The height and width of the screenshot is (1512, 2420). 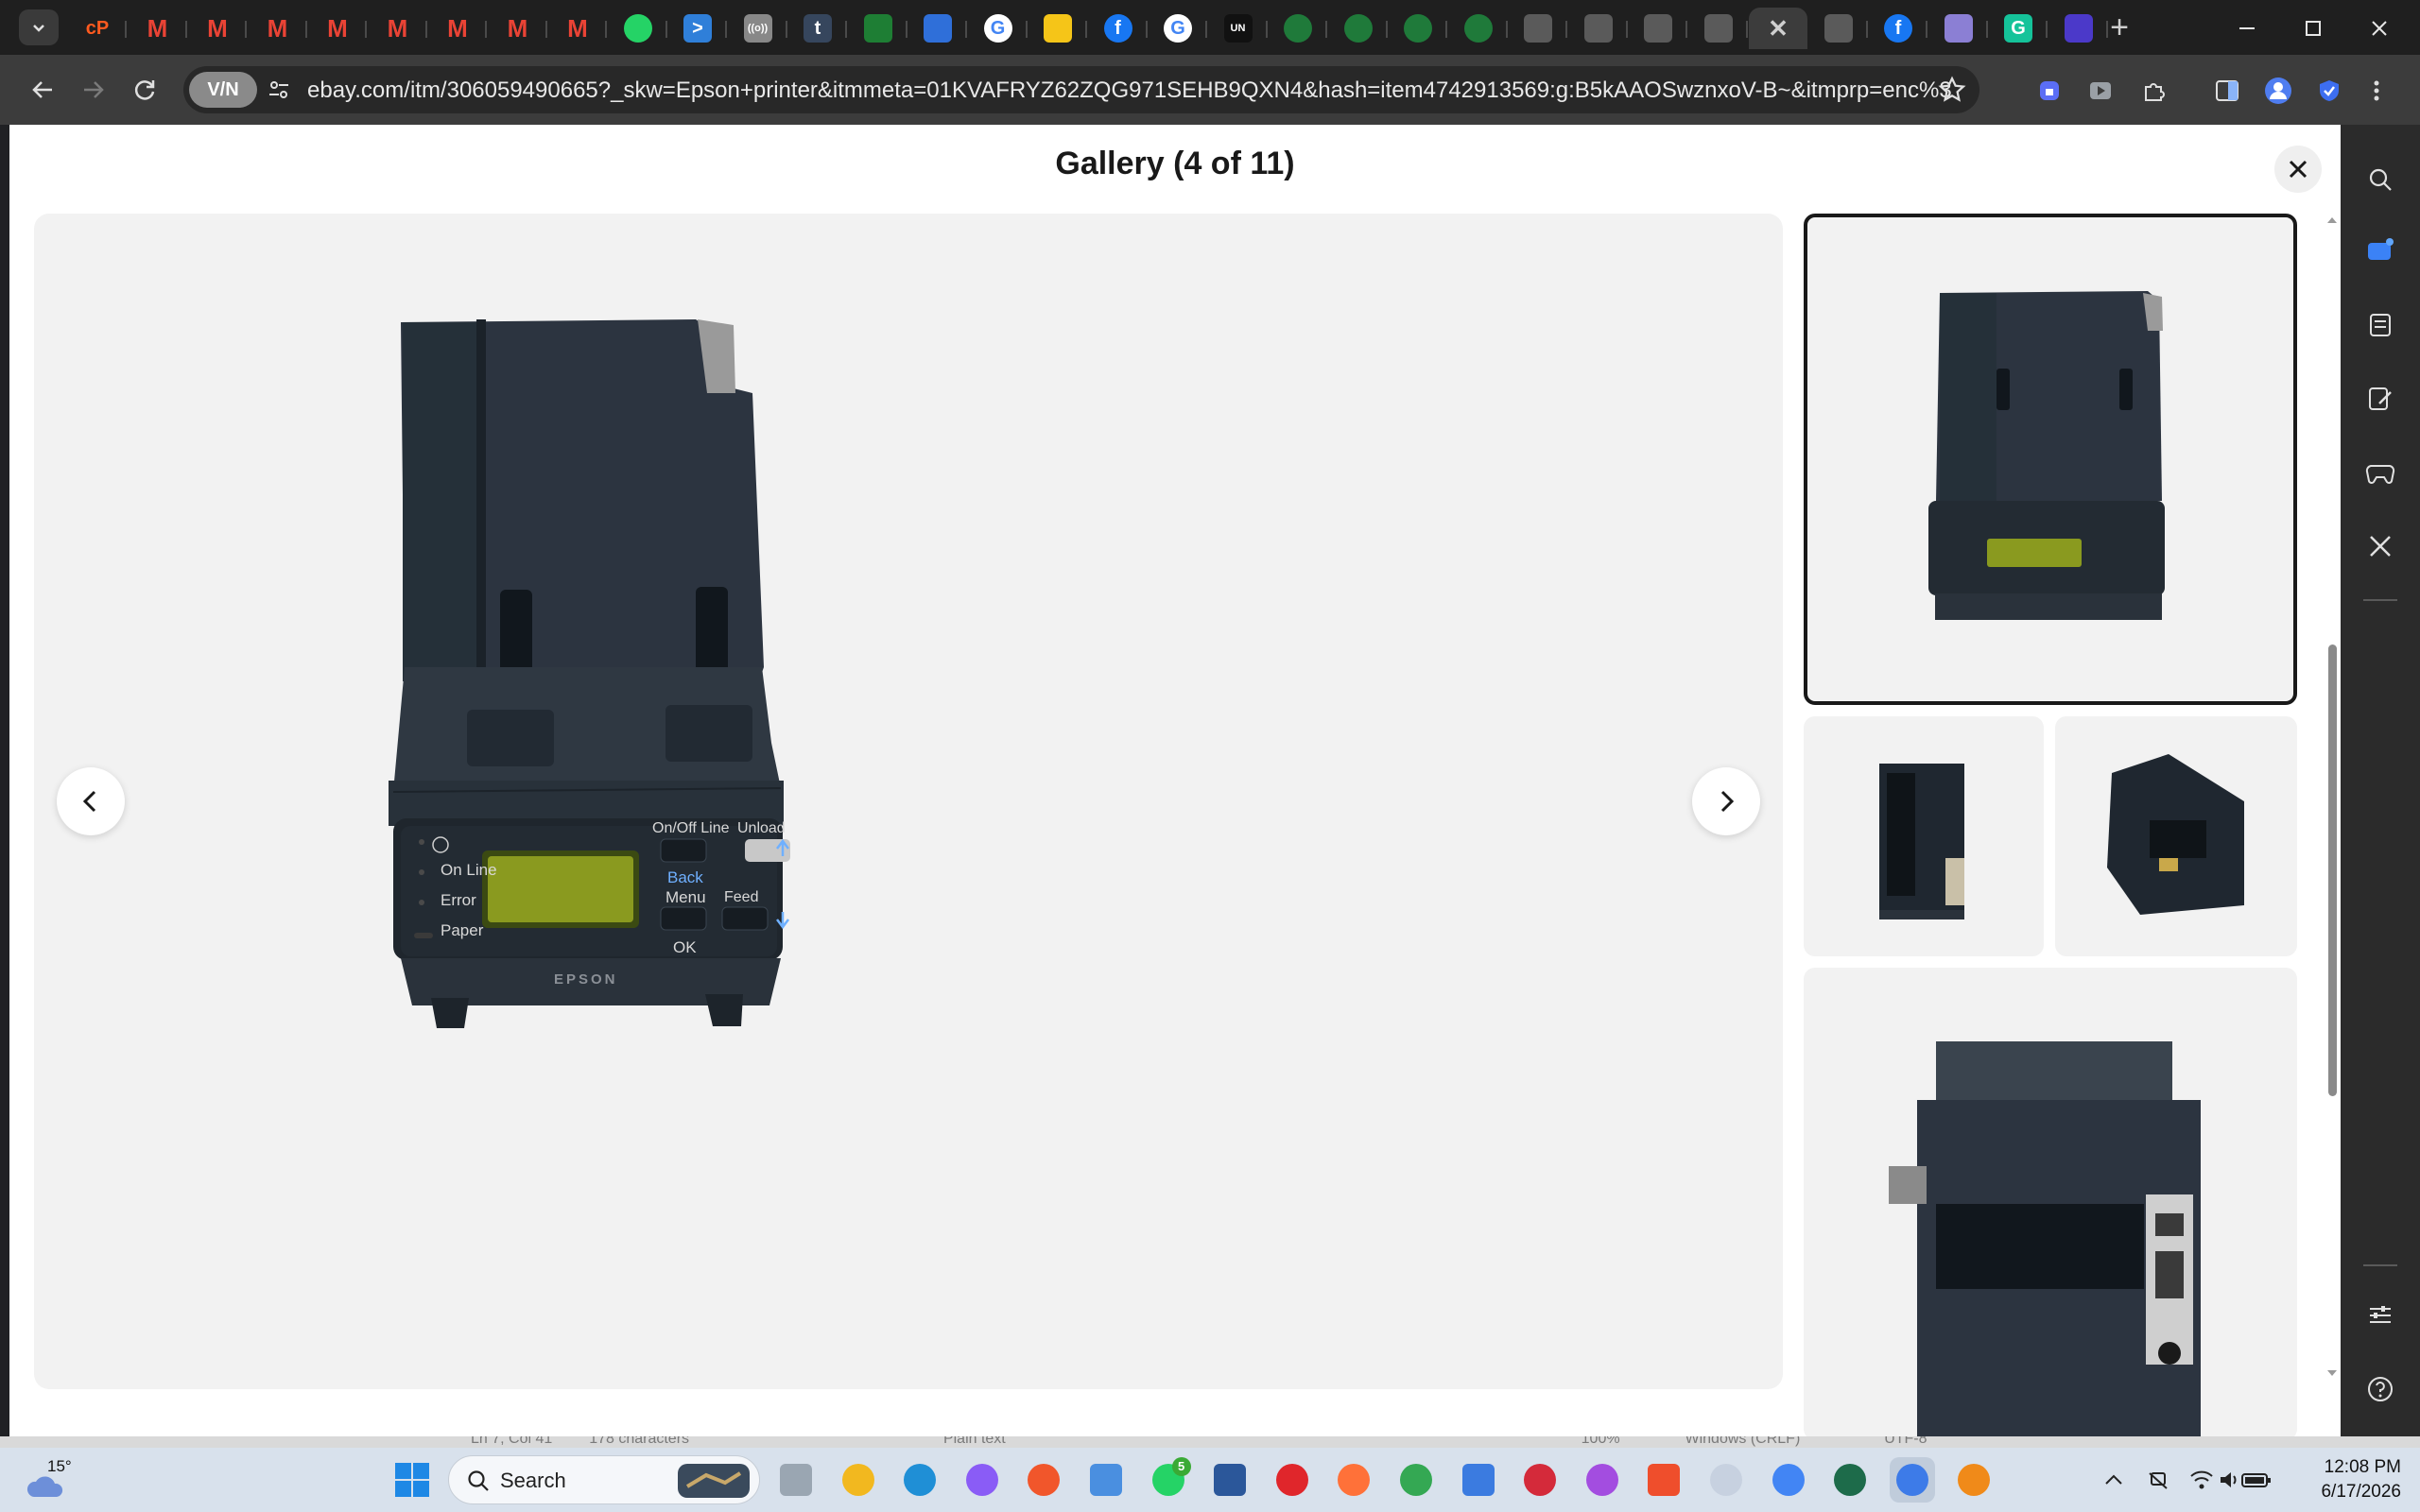 I want to click on close-gallery-button, so click(x=2298, y=169).